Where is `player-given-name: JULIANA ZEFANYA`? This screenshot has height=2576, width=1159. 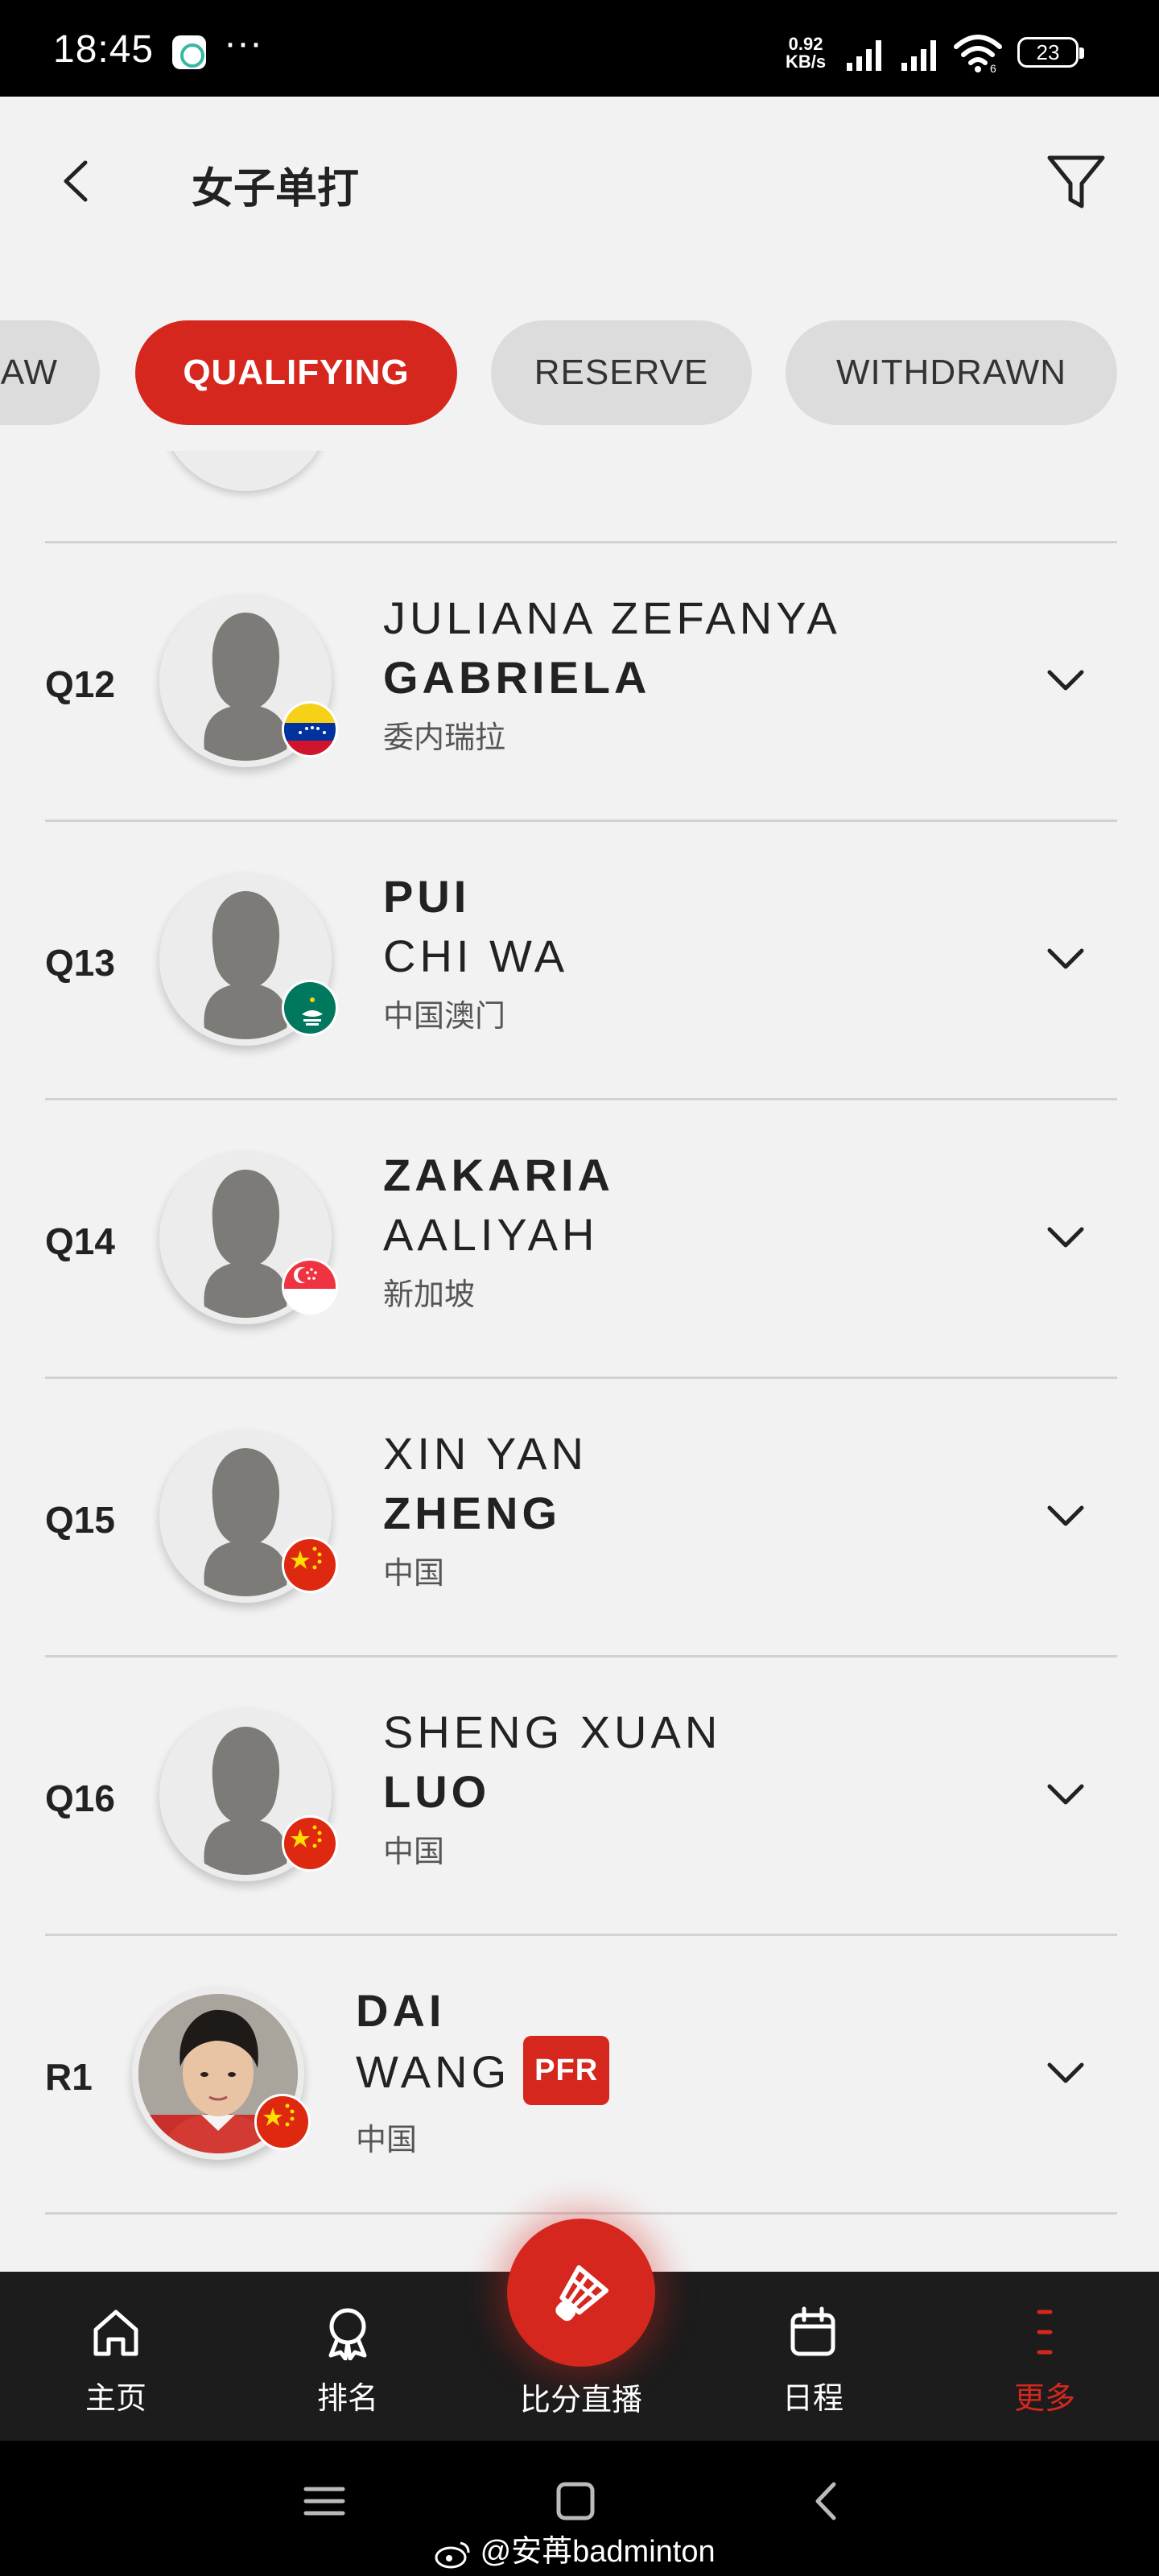 player-given-name: JULIANA ZEFANYA is located at coordinates (612, 617).